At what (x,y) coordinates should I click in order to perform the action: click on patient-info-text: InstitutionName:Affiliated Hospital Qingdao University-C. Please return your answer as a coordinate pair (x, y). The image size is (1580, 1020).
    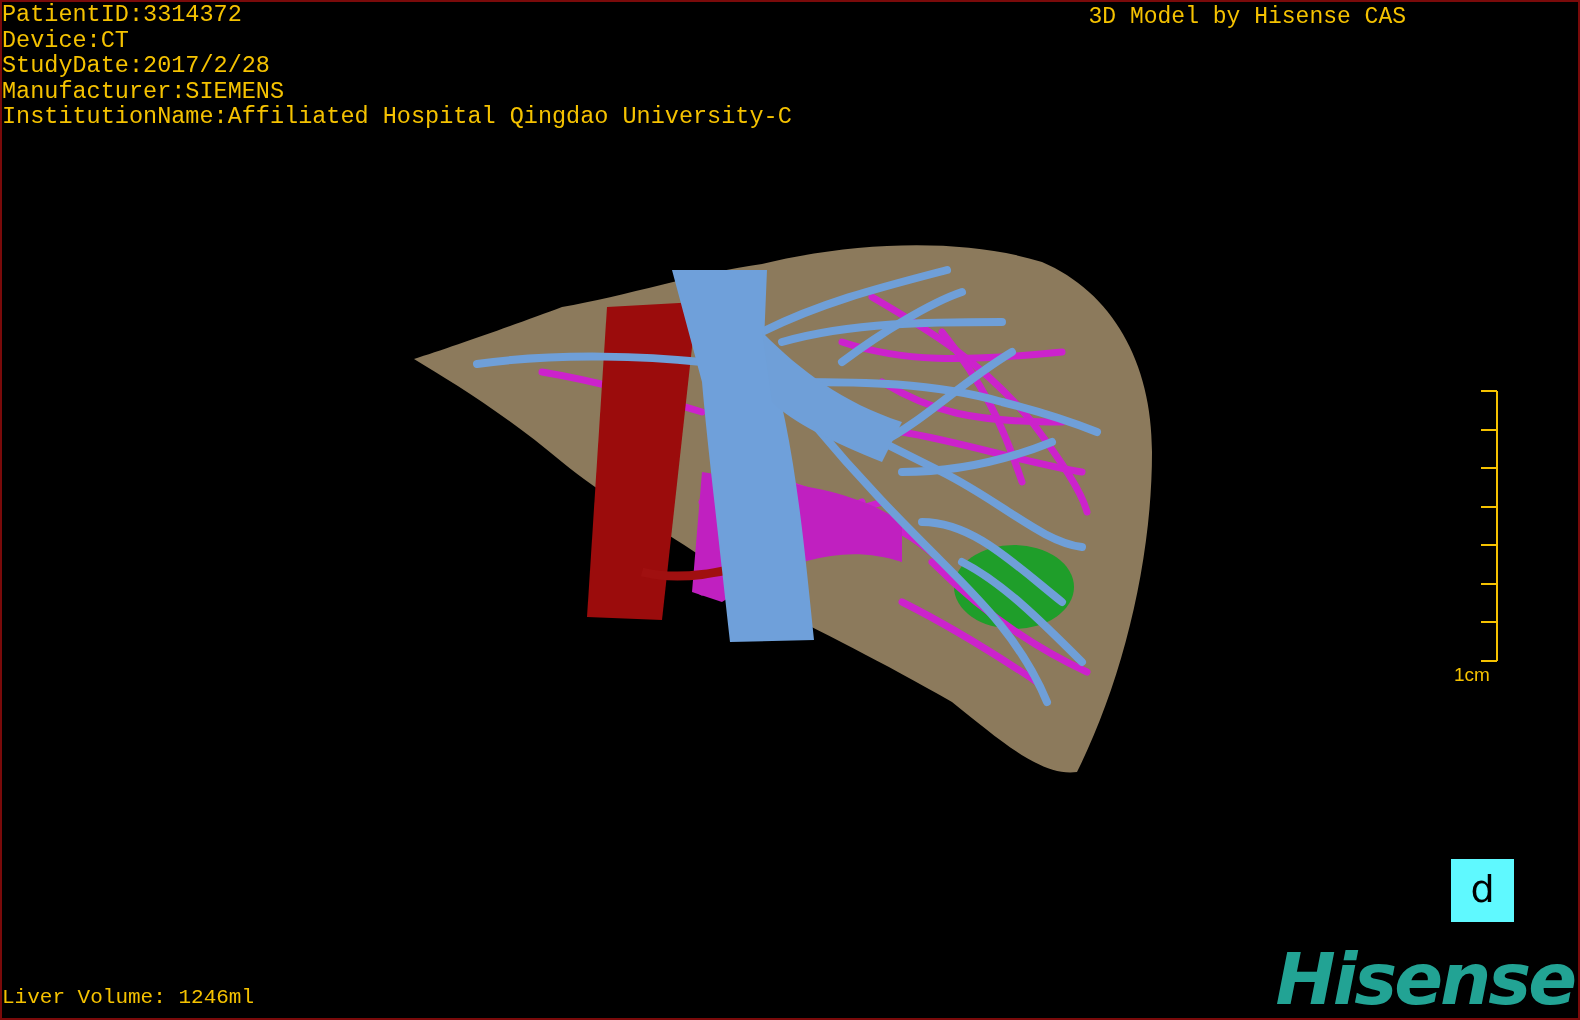
    Looking at the image, I should click on (397, 117).